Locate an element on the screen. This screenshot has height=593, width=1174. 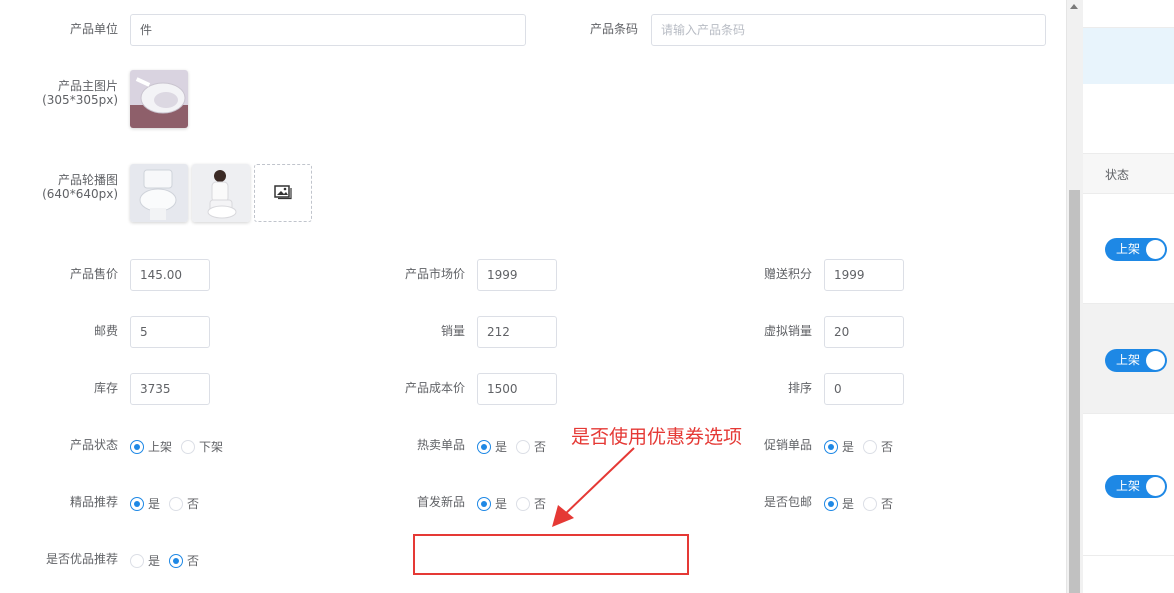
radio-label: 上架 is located at coordinates (160, 447).